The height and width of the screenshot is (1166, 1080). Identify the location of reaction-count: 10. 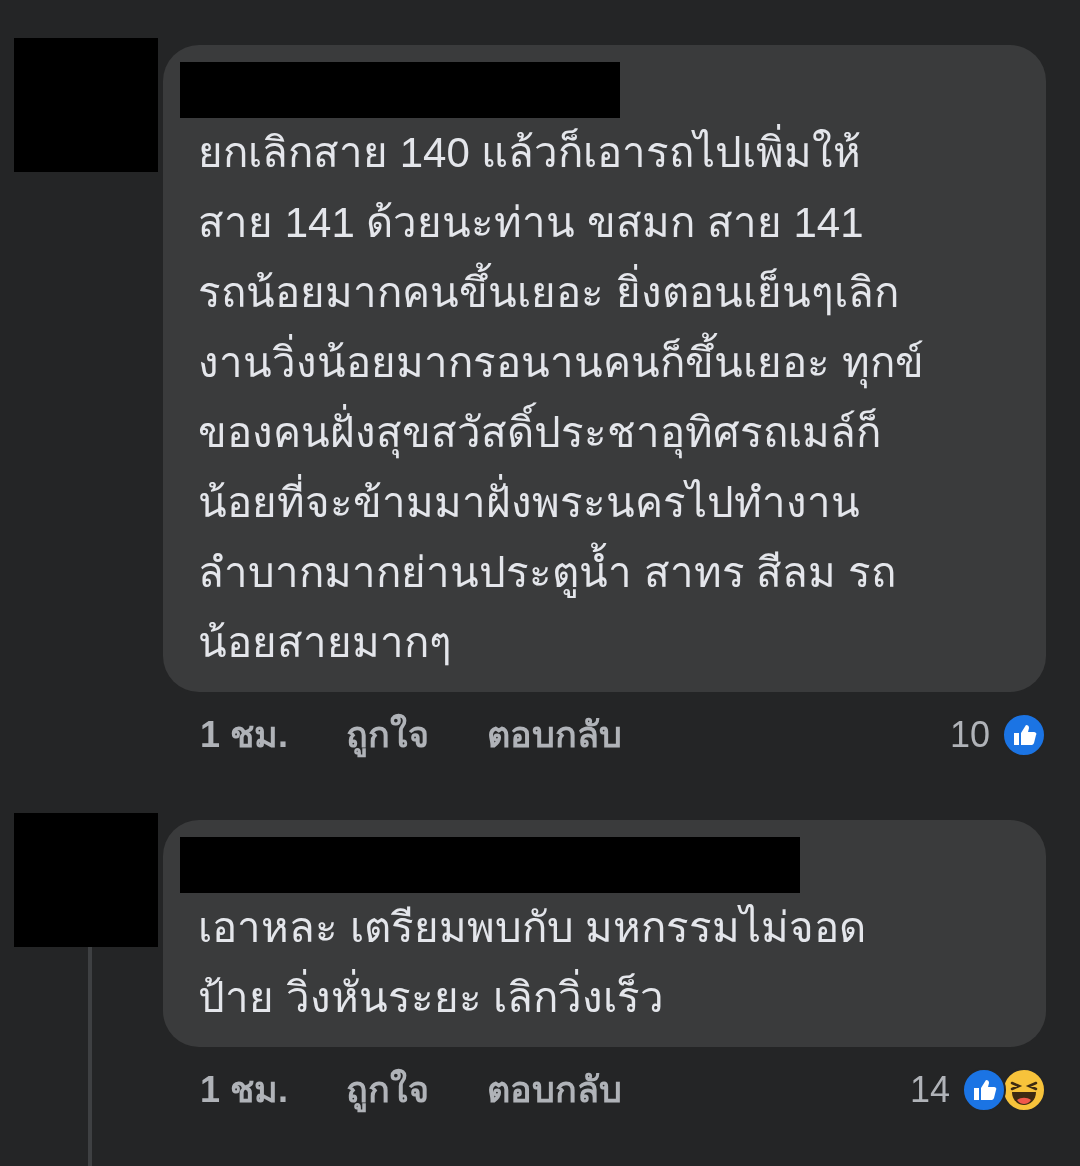
(969, 735).